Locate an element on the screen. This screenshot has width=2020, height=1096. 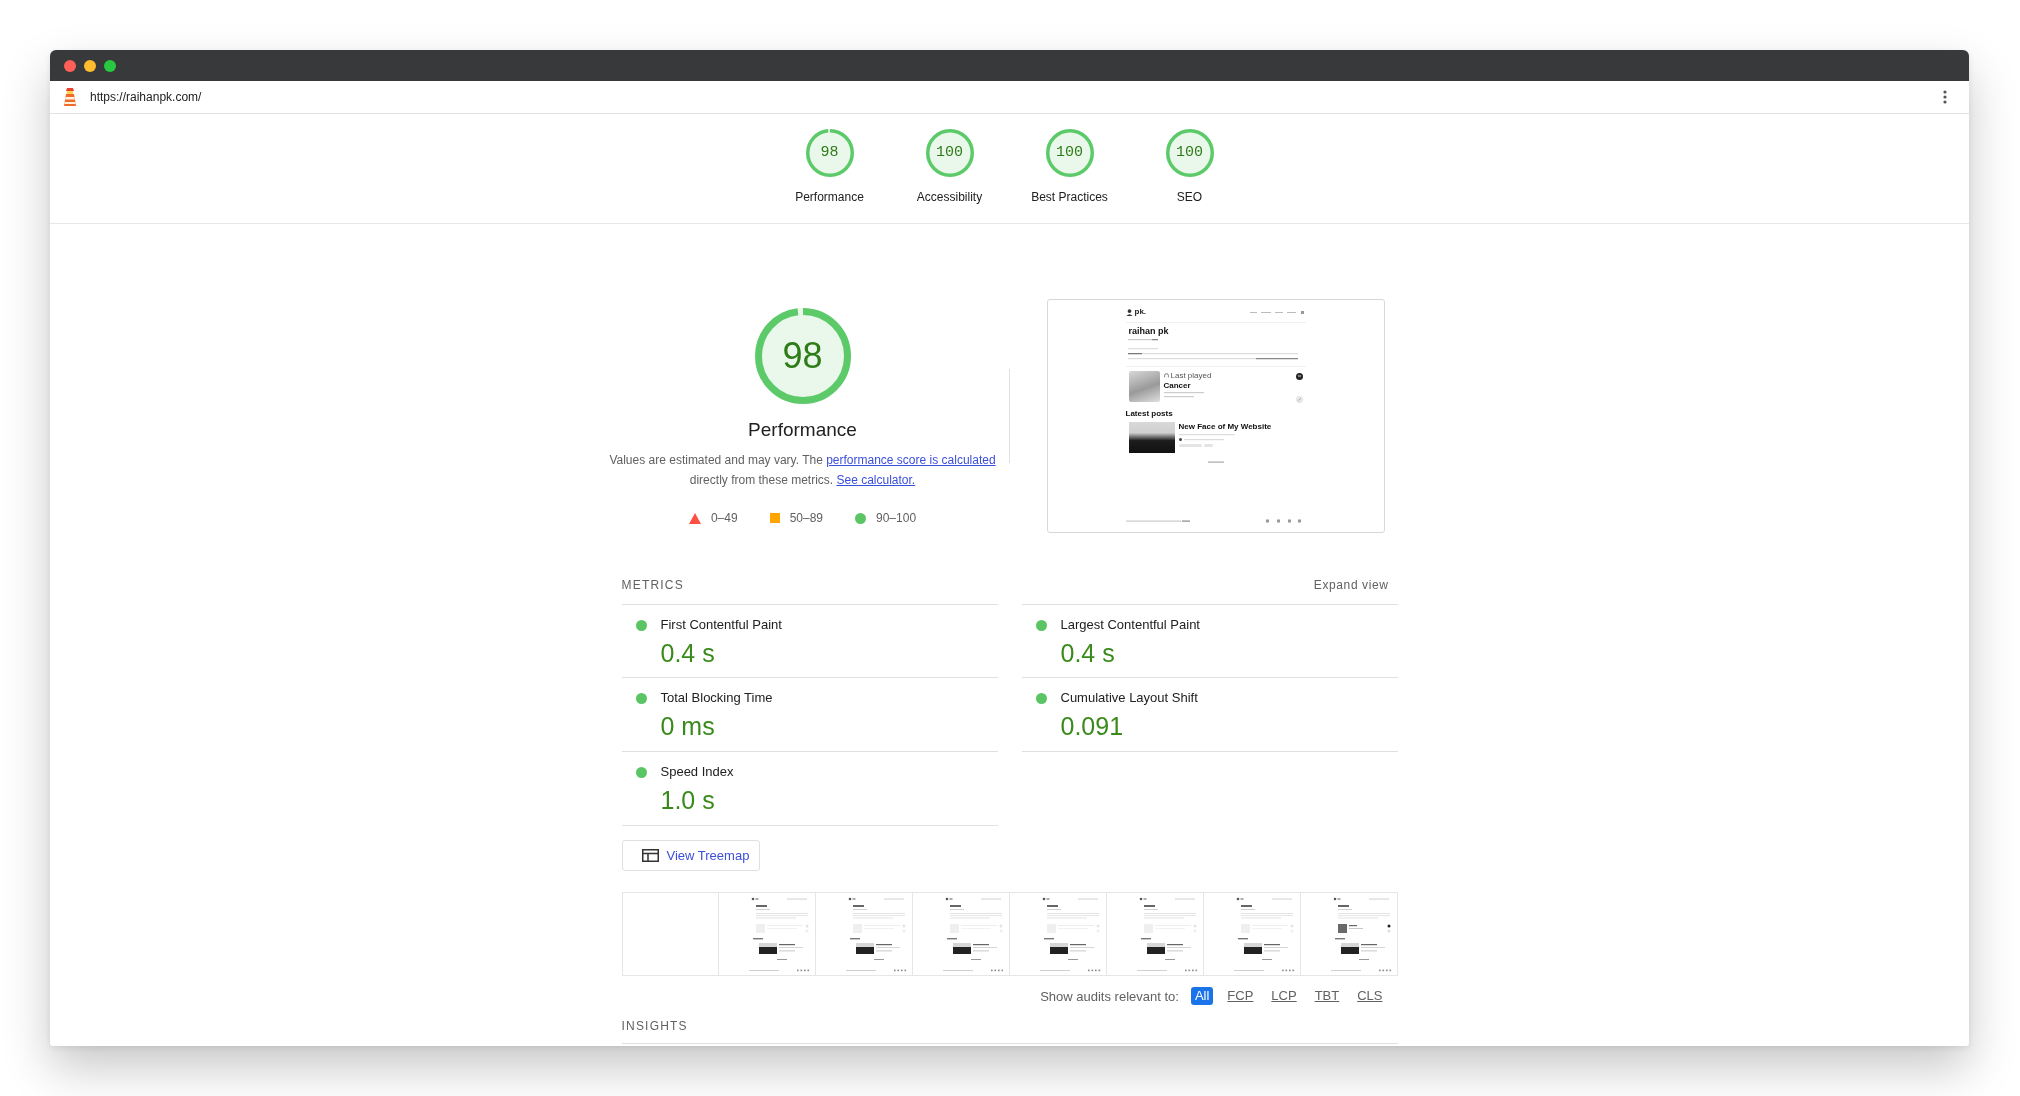
audit-filter-chip: TBT is located at coordinates (1327, 996).